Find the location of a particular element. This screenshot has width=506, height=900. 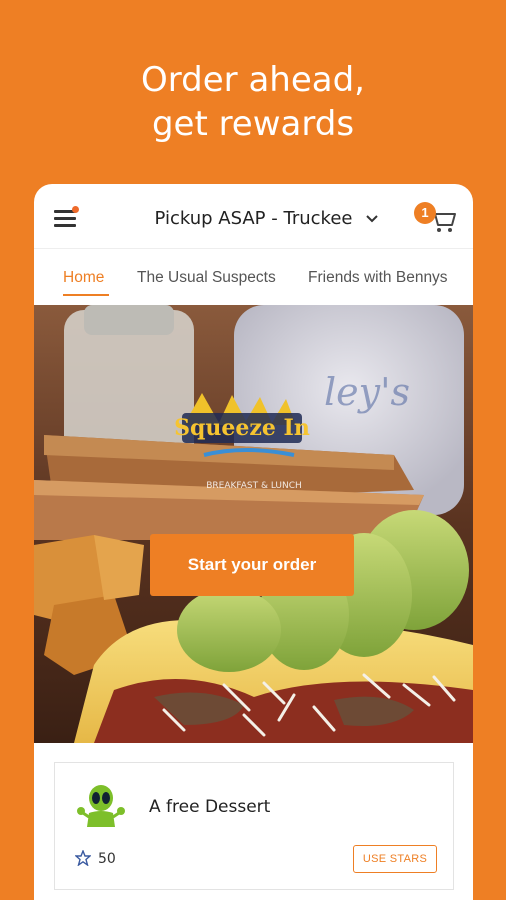

tab-home: Home is located at coordinates (83, 278).